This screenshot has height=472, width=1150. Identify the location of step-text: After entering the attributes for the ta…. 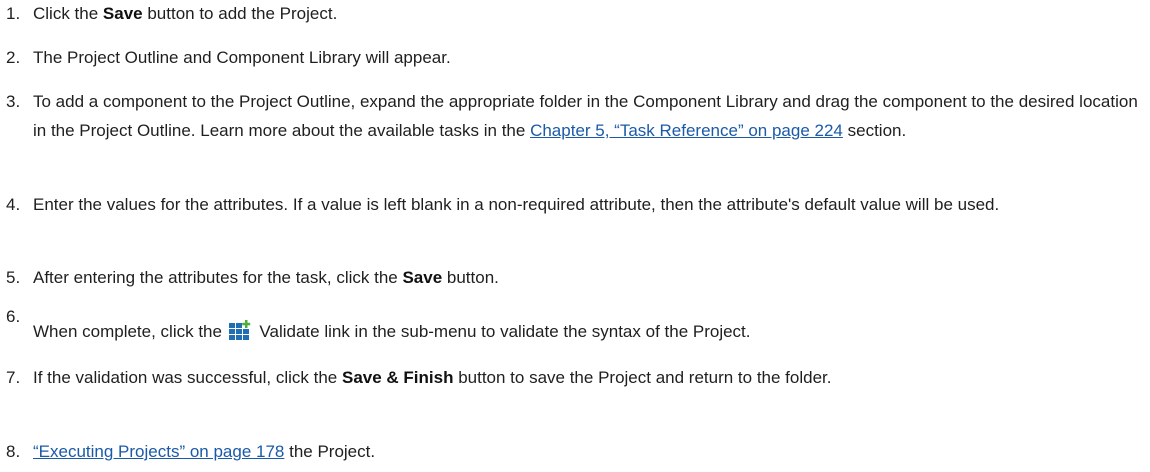
(586, 278).